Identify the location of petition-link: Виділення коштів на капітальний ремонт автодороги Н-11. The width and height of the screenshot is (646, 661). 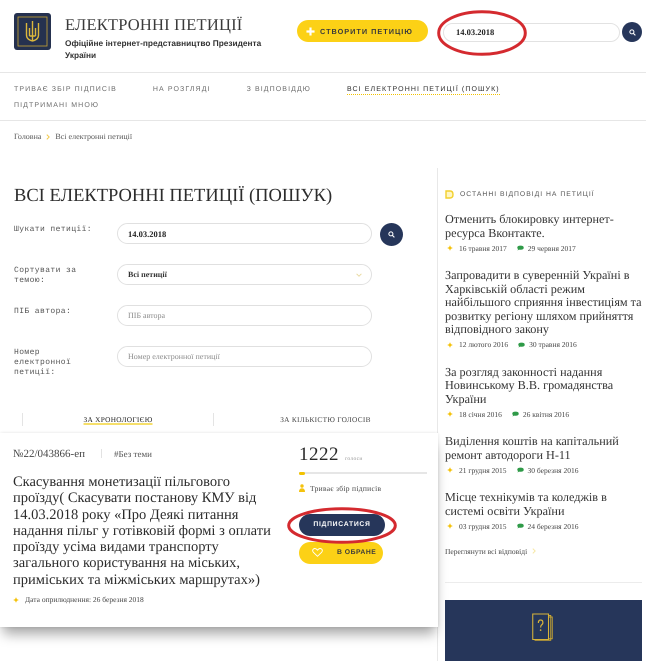
(543, 448).